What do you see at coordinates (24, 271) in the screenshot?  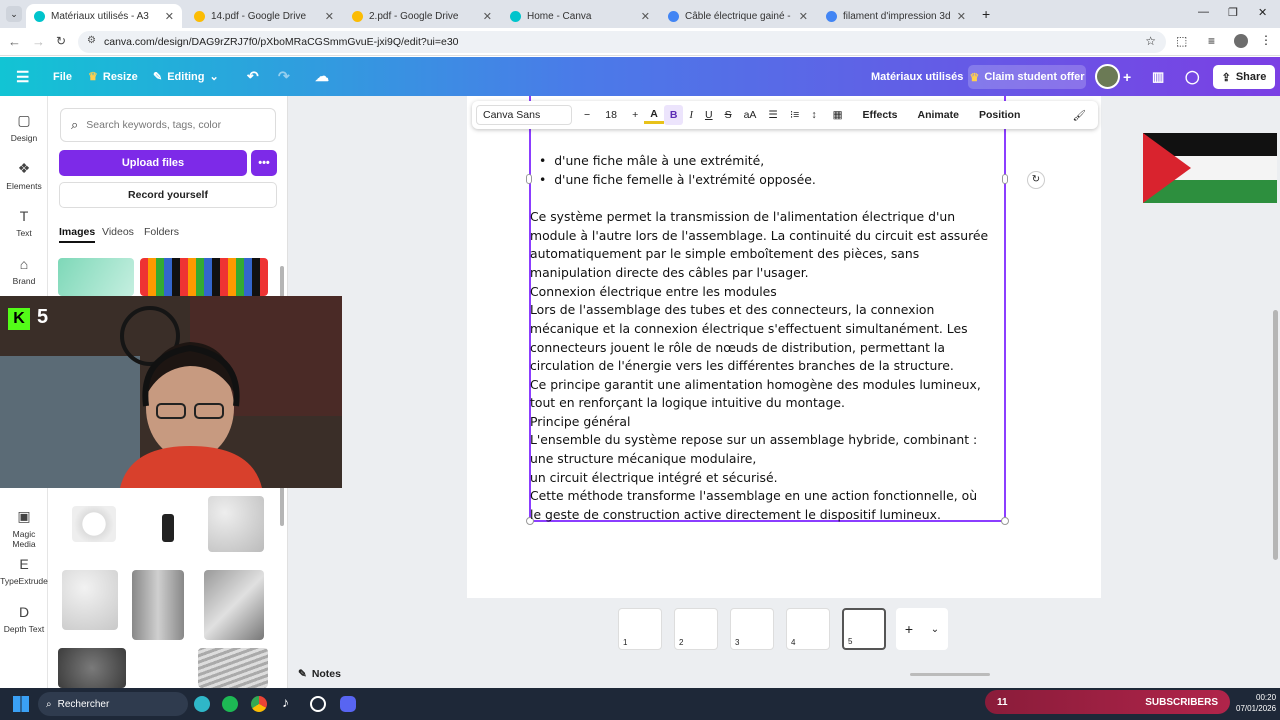 I see `rail-item-brand: ⌂ Brand` at bounding box center [24, 271].